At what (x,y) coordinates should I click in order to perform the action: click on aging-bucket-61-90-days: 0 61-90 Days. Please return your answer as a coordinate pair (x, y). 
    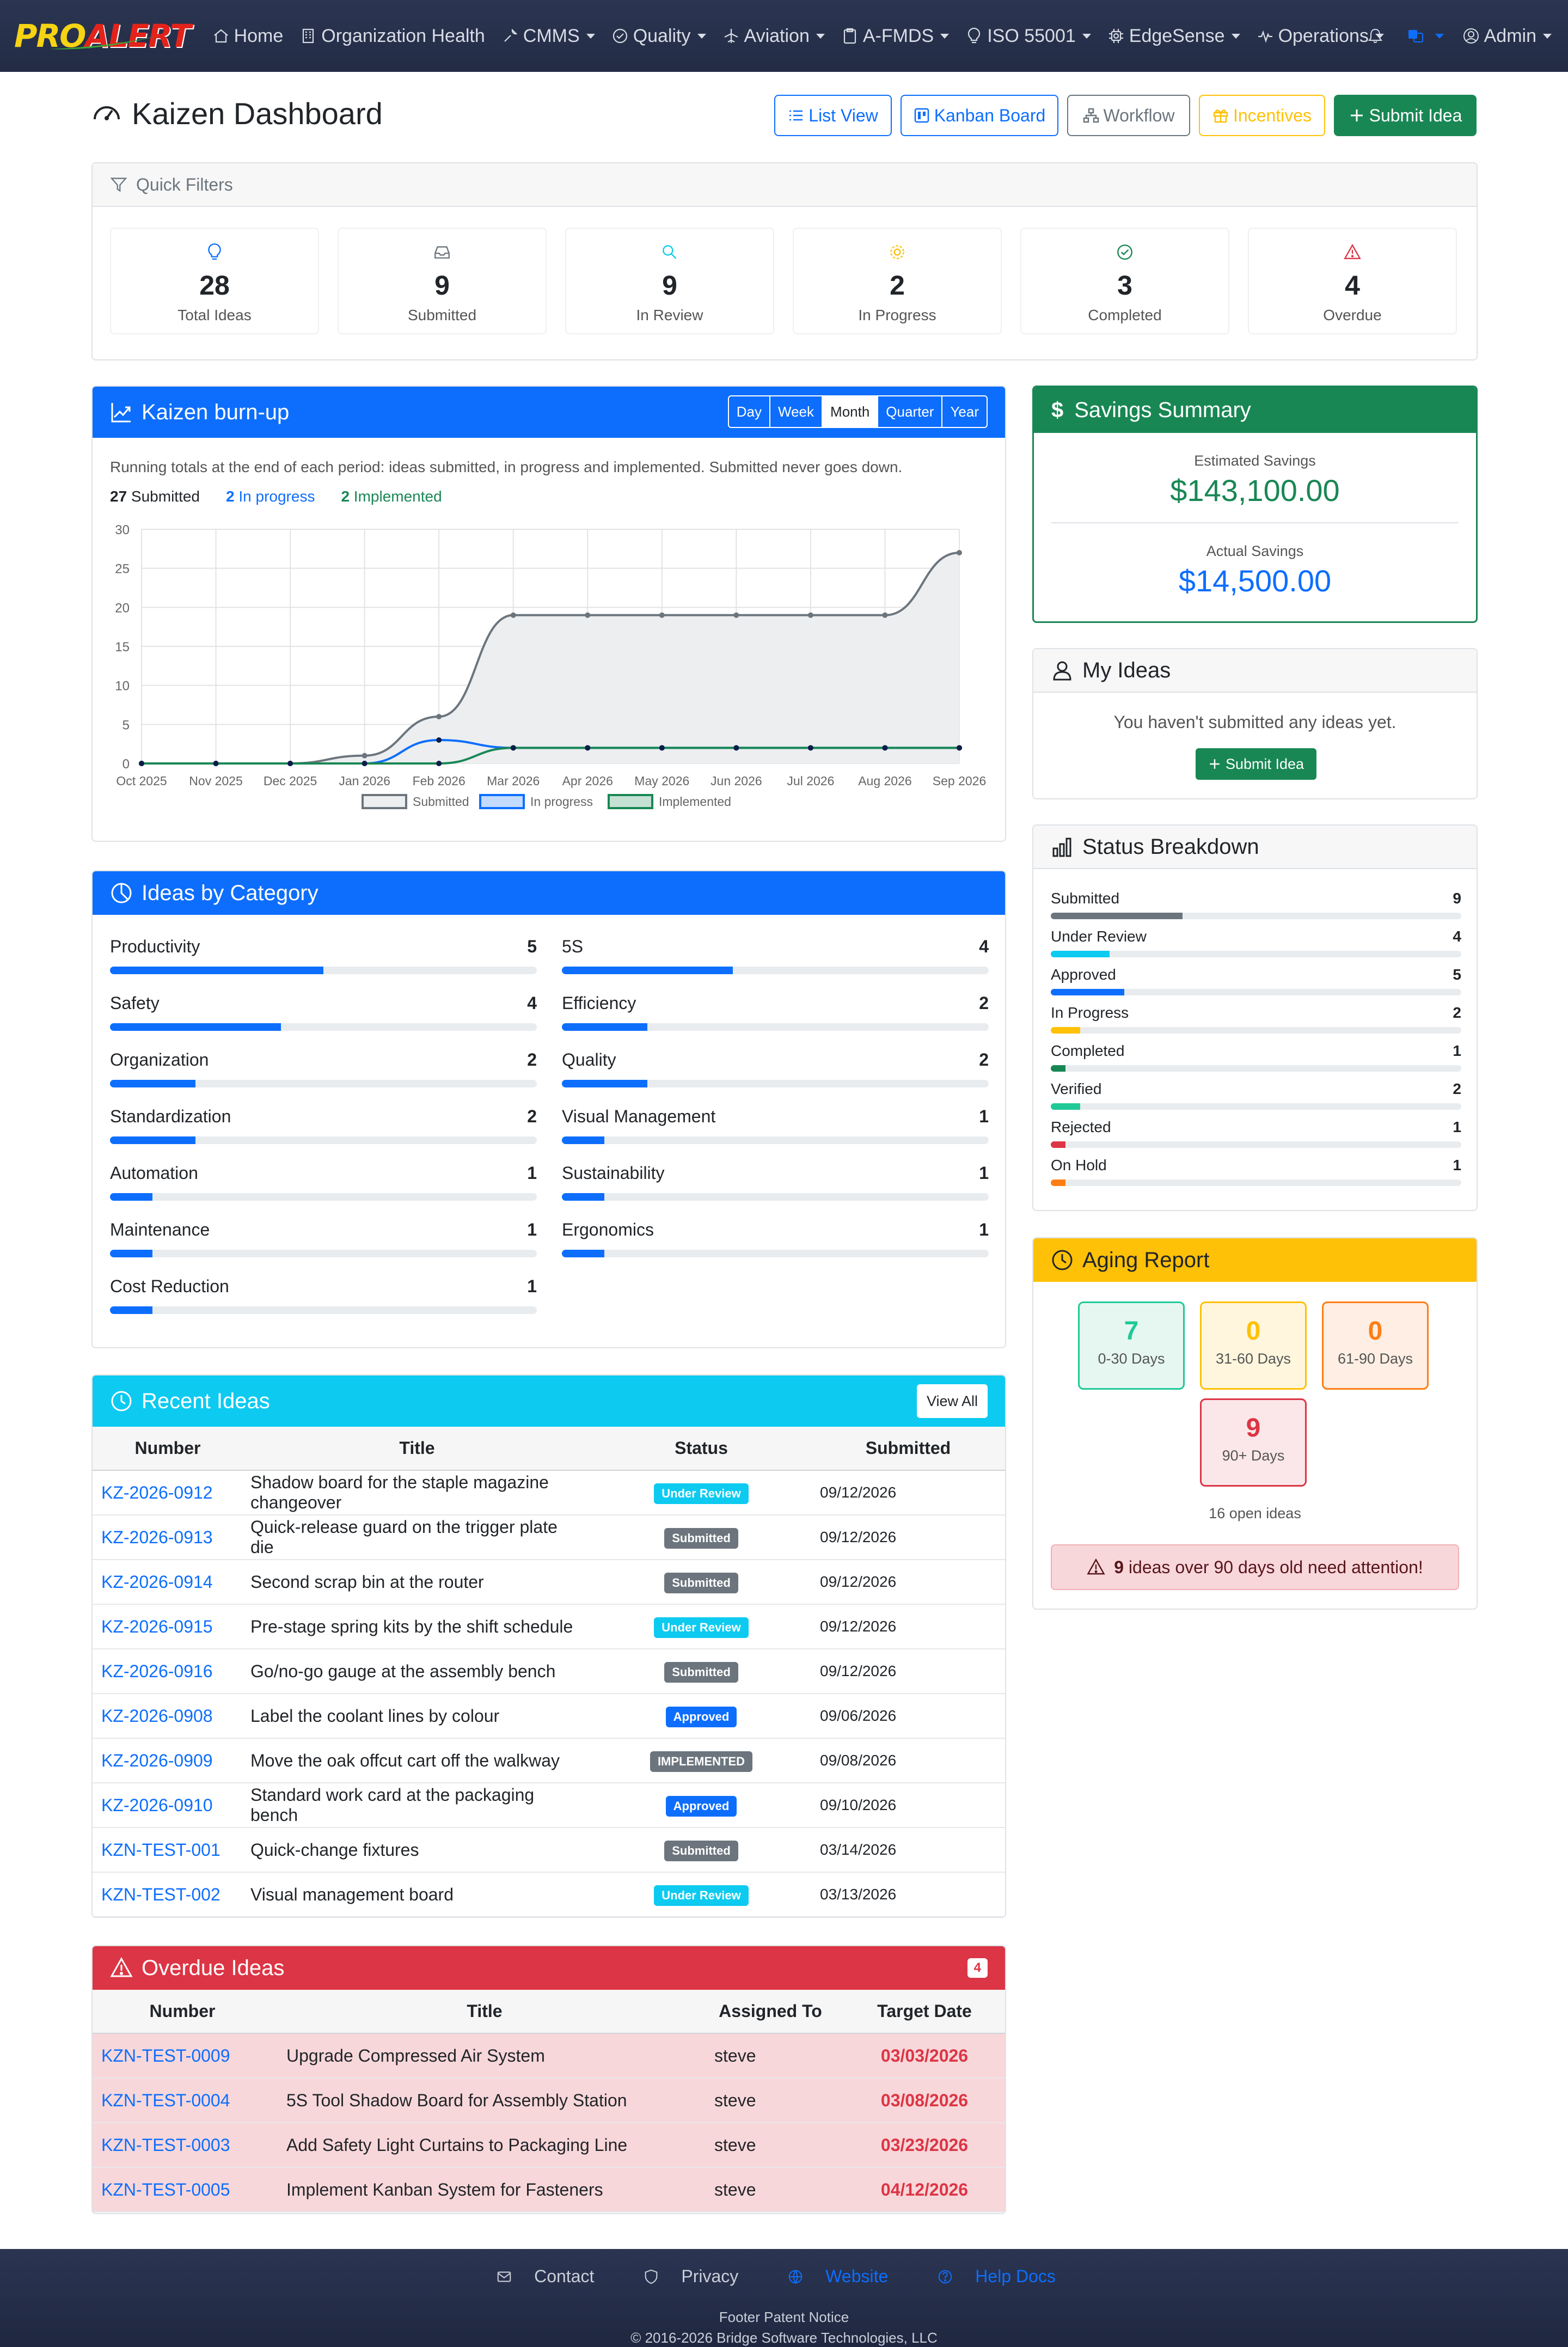
    Looking at the image, I should click on (1375, 1345).